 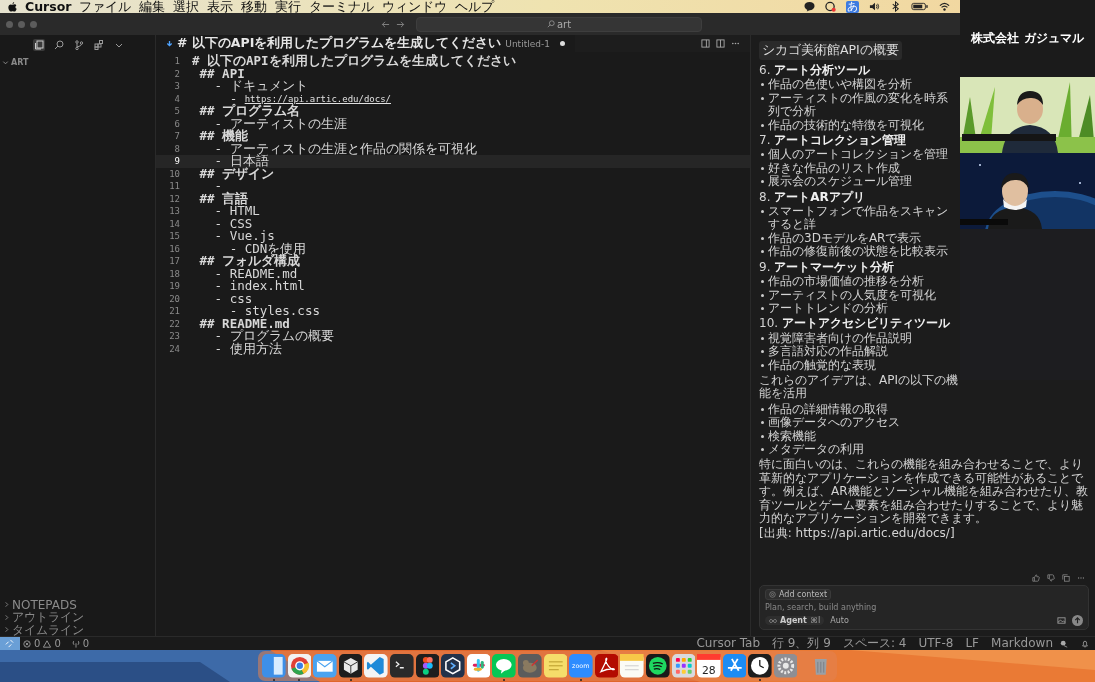 I want to click on list-item-text: アーティストの人気度を可視化, so click(x=852, y=295).